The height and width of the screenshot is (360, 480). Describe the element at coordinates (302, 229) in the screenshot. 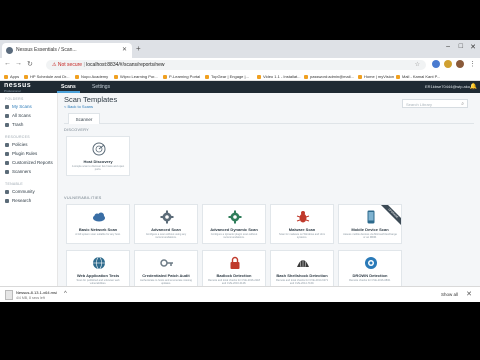

I see `card-title: Malware Scan` at that location.